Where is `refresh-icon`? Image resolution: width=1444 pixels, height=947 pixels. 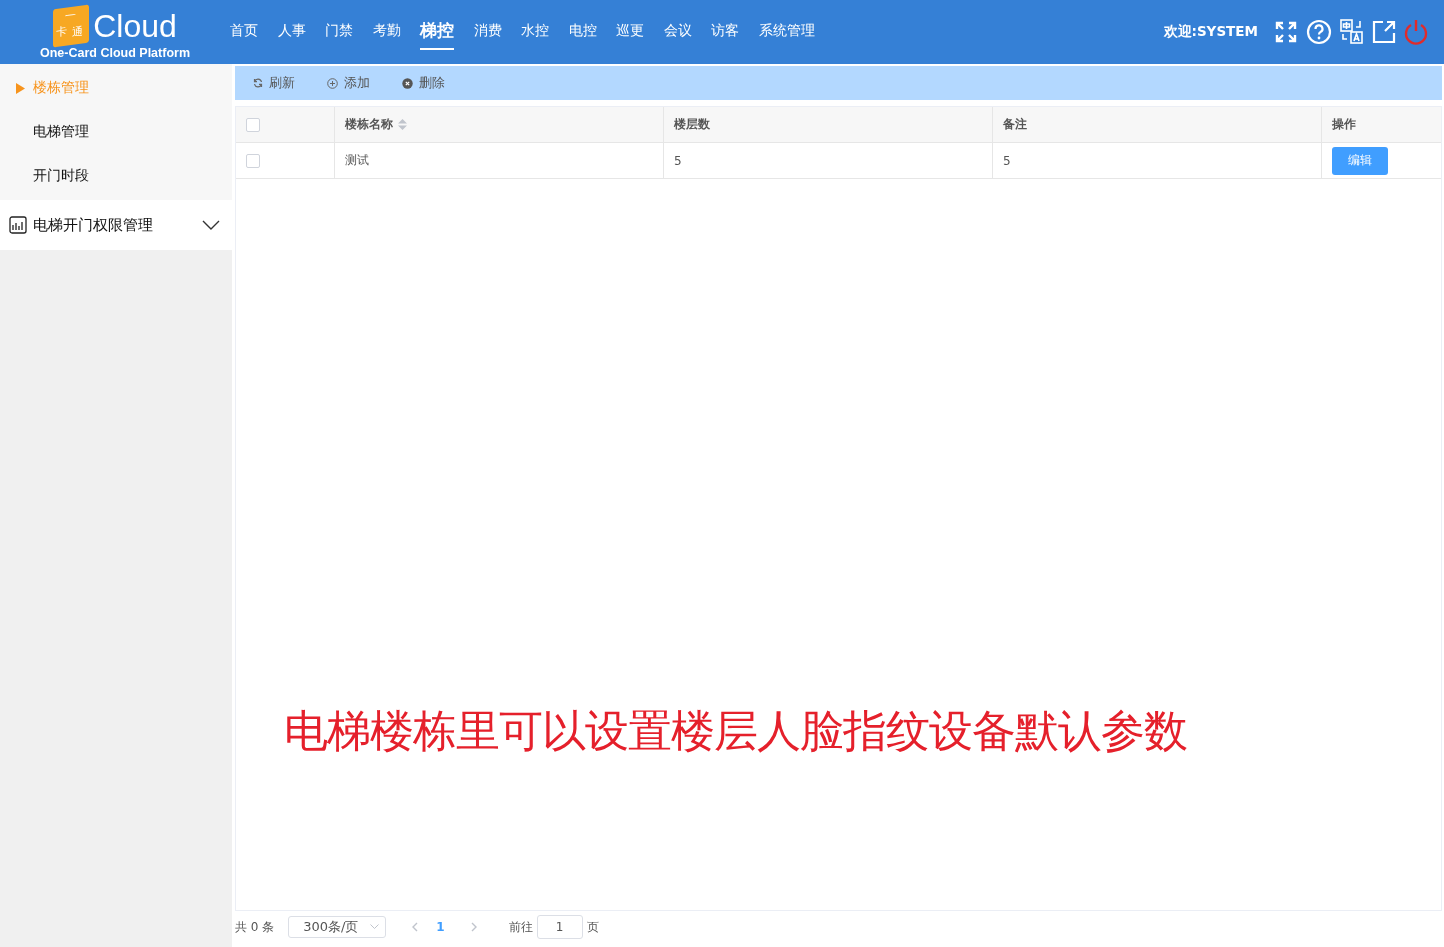 refresh-icon is located at coordinates (258, 83).